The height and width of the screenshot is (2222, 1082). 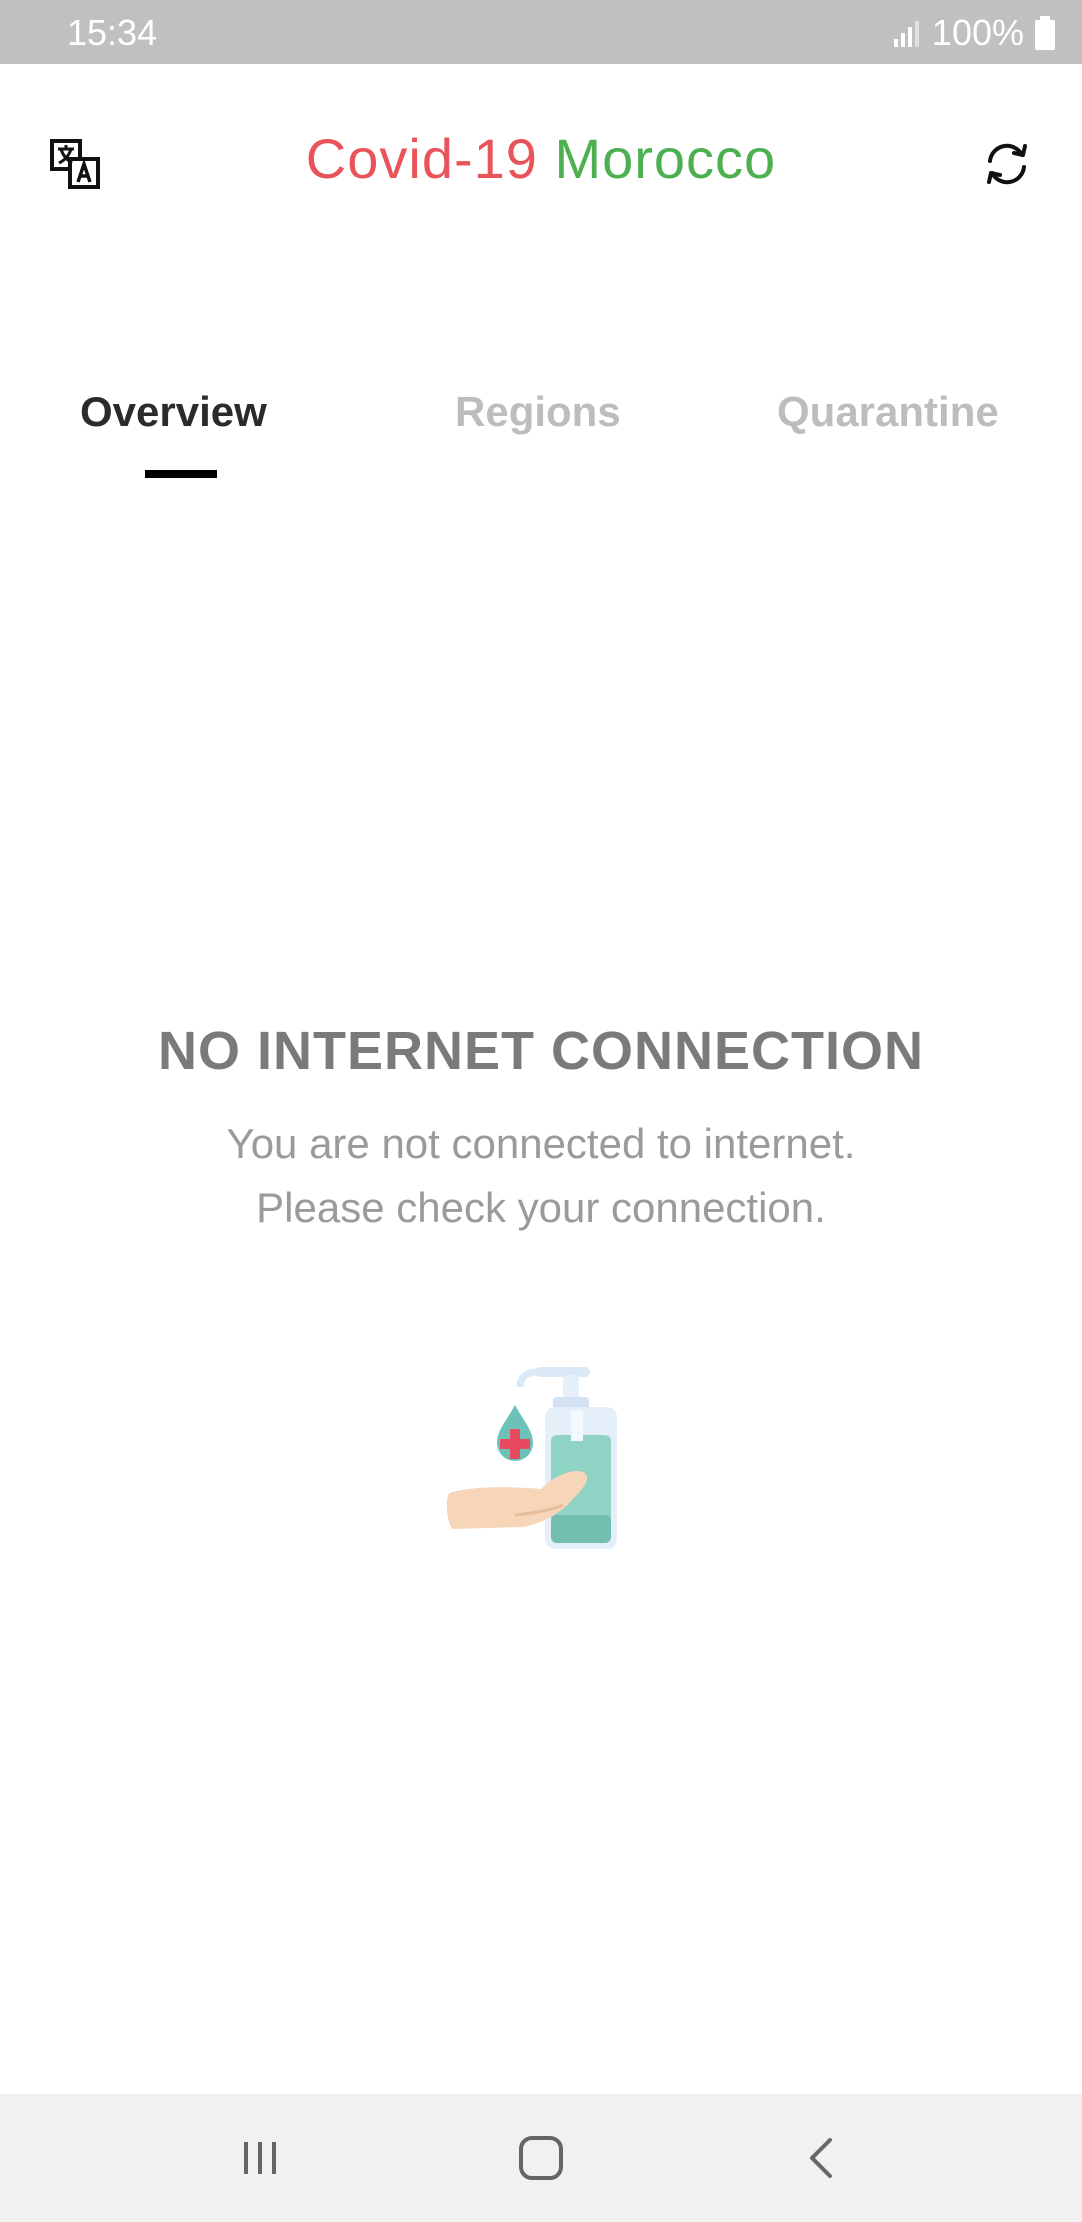 I want to click on battery-icon, so click(x=1045, y=33).